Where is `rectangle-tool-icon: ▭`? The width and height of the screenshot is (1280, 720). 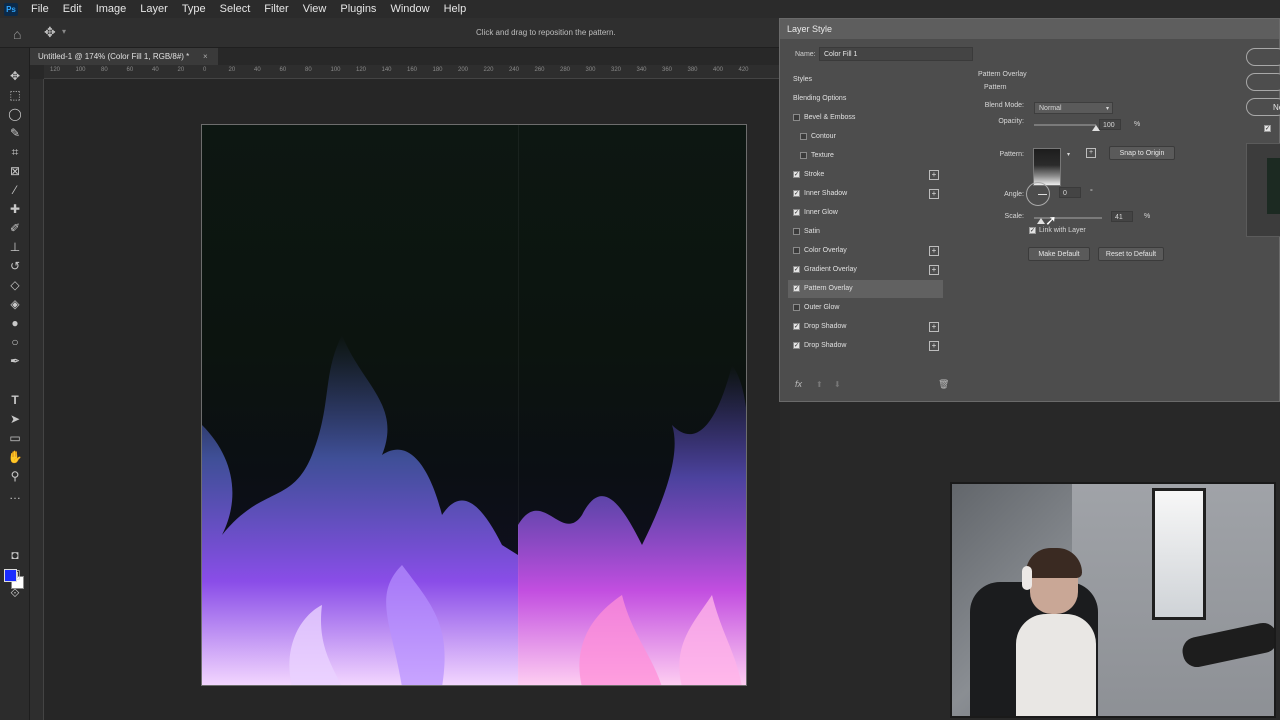 rectangle-tool-icon: ▭ is located at coordinates (15, 438).